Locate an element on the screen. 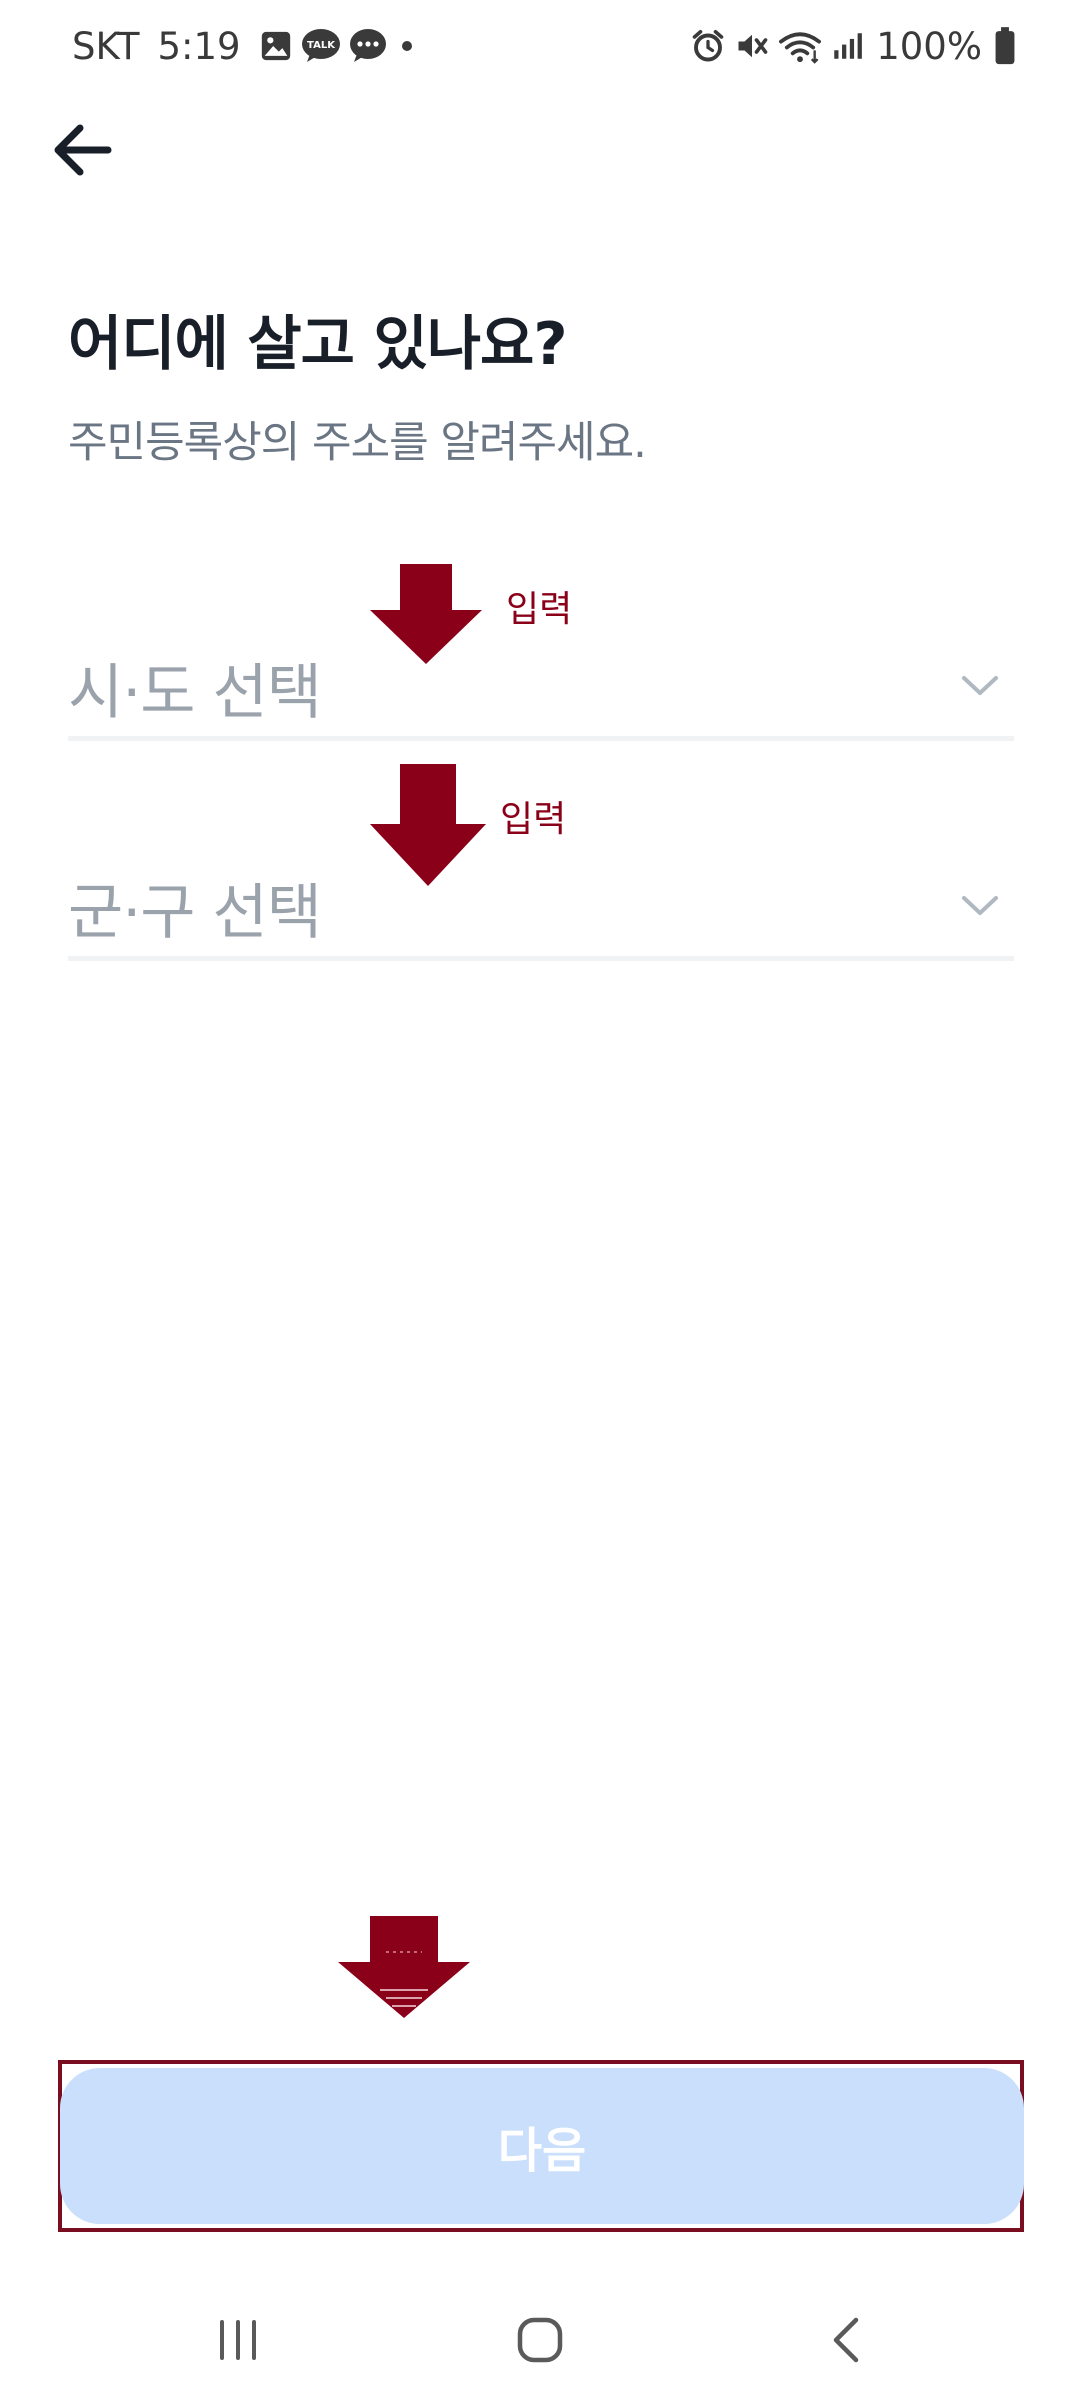 The height and width of the screenshot is (2400, 1080). nav-recents-button is located at coordinates (238, 2340).